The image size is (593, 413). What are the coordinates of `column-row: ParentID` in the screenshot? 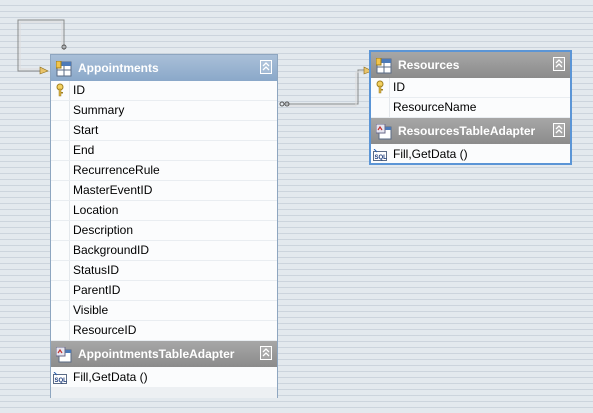 It's located at (164, 291).